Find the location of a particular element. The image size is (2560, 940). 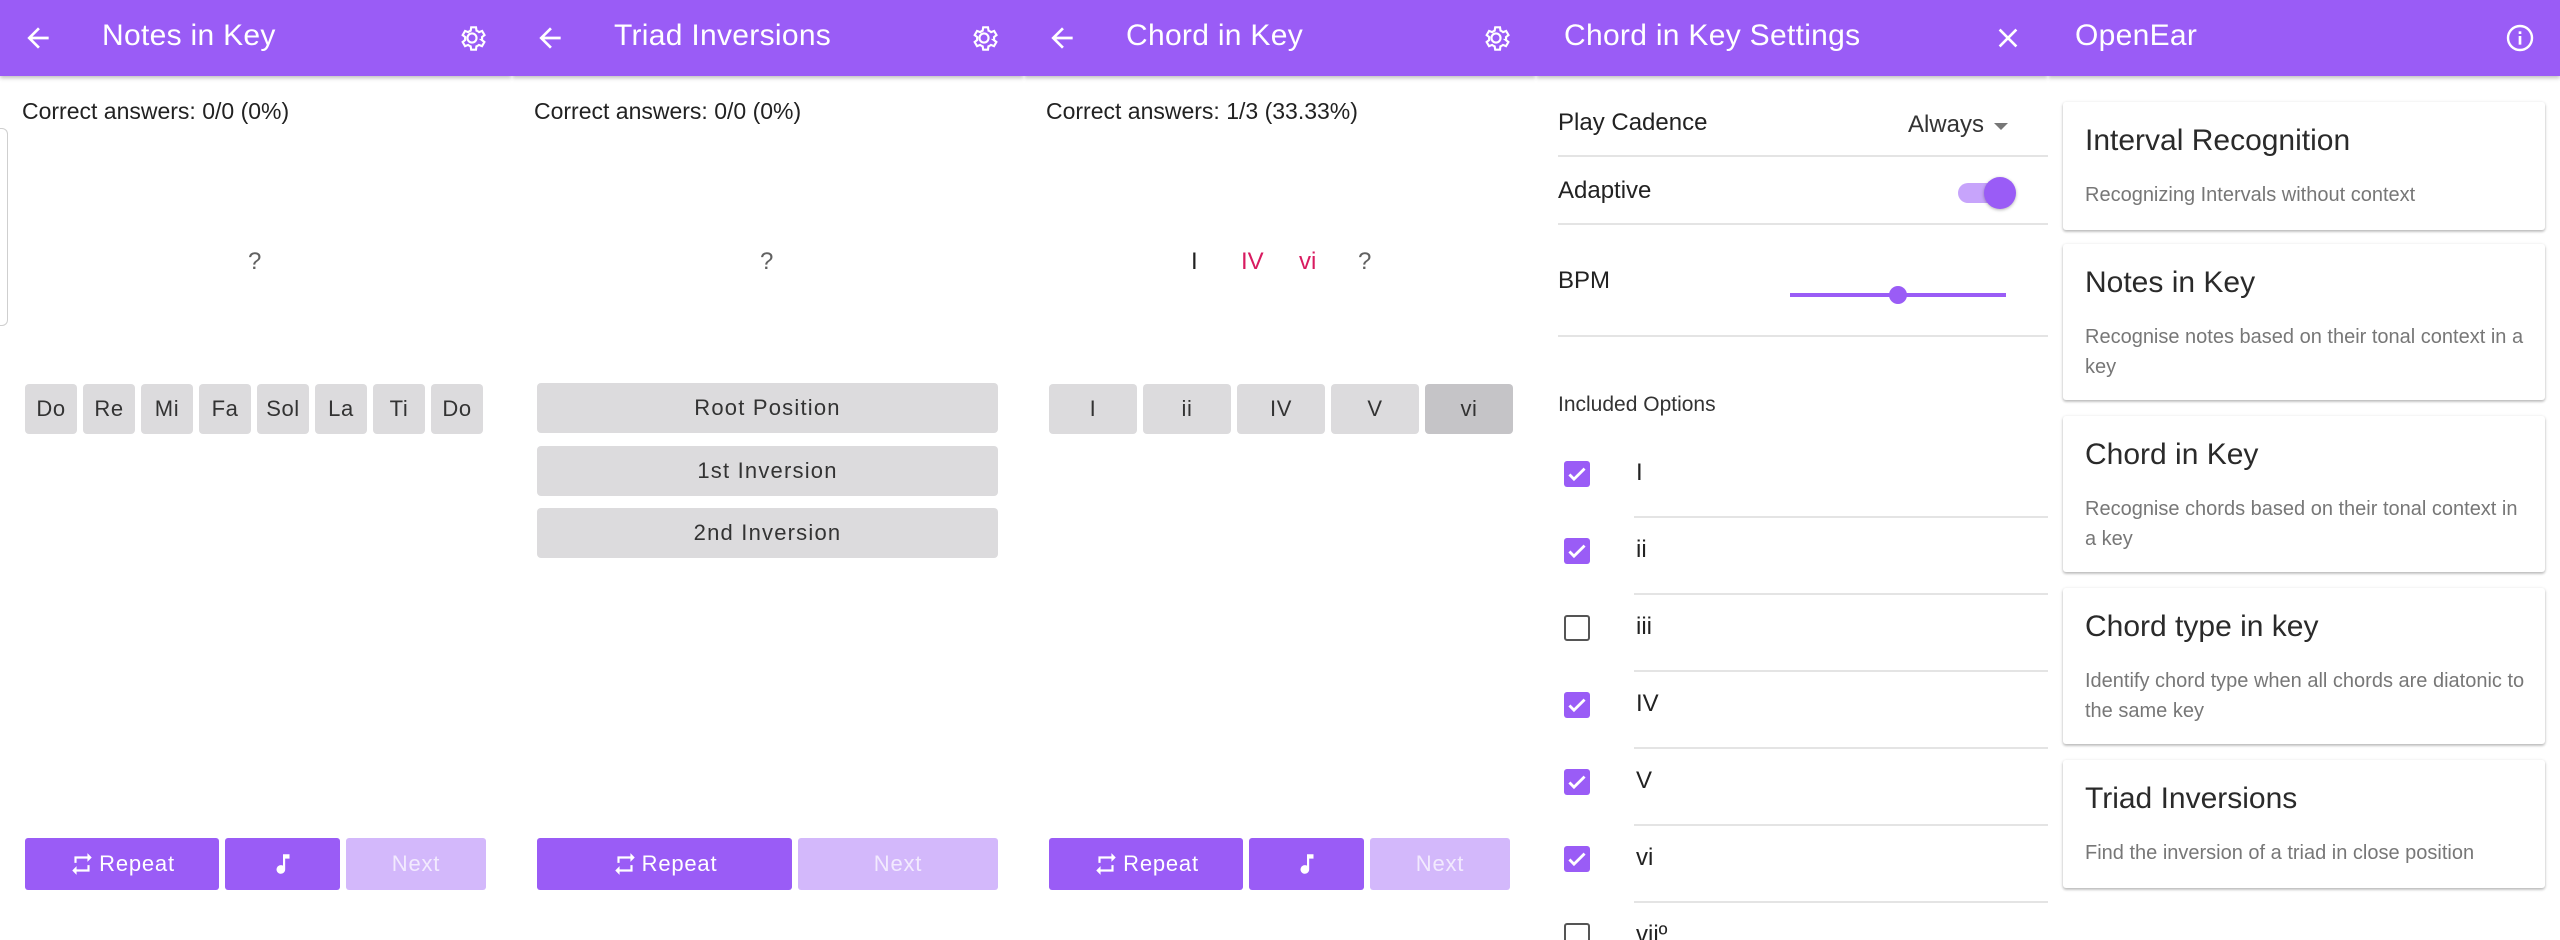

included-option-row: vi is located at coordinates (1792, 866).